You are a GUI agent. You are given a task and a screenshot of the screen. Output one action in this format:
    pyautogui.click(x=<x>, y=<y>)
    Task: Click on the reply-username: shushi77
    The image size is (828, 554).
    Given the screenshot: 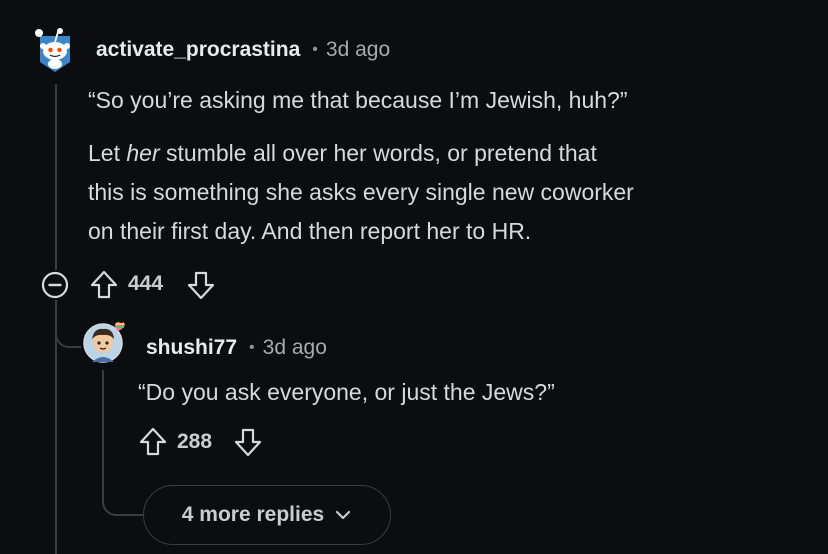 What is the action you would take?
    pyautogui.click(x=191, y=348)
    